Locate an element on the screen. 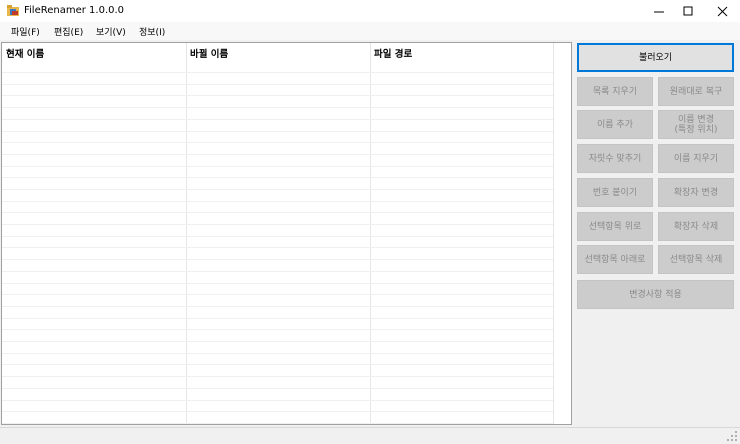  column-file-path: 파일 경로 is located at coordinates (462, 52).